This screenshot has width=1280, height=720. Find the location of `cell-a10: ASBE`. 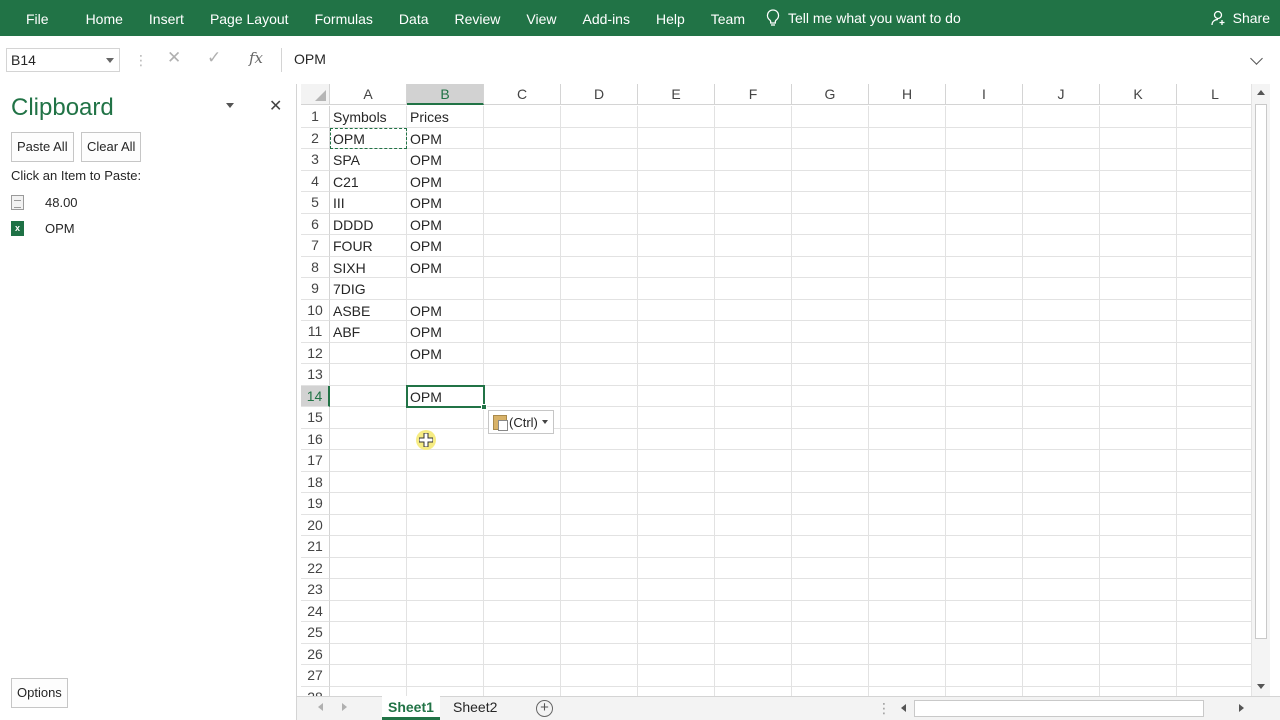

cell-a10: ASBE is located at coordinates (368, 311).